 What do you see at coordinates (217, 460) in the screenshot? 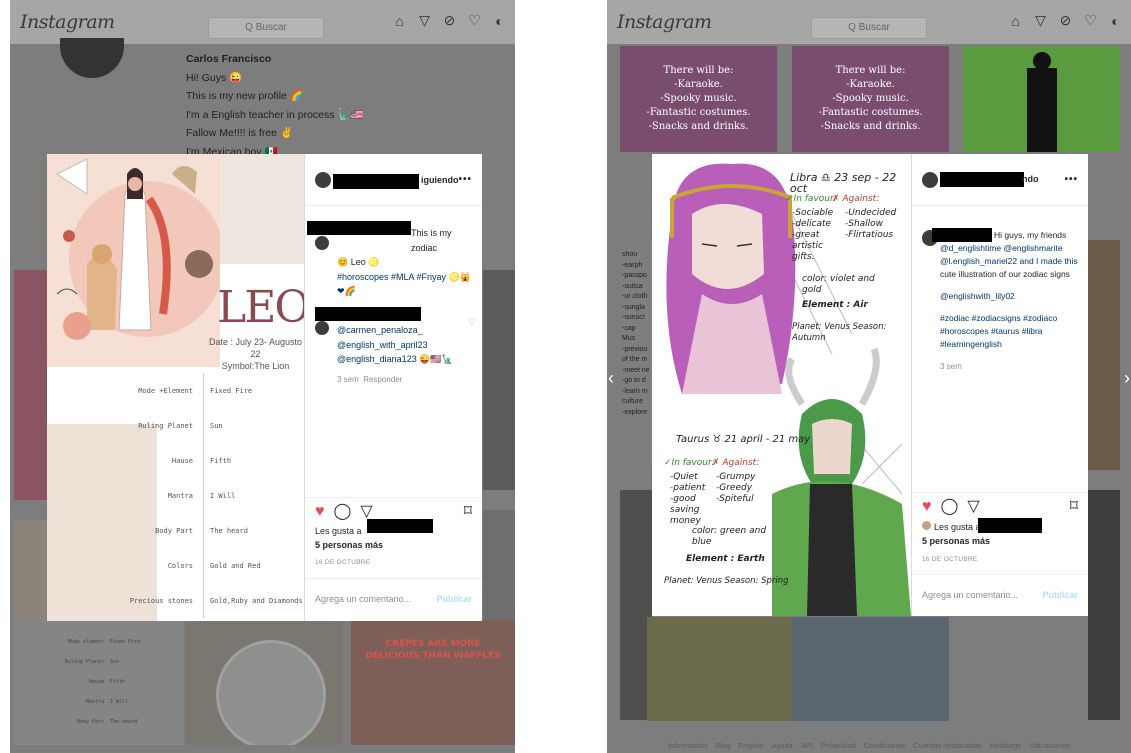
I see `table-value: Fifth` at bounding box center [217, 460].